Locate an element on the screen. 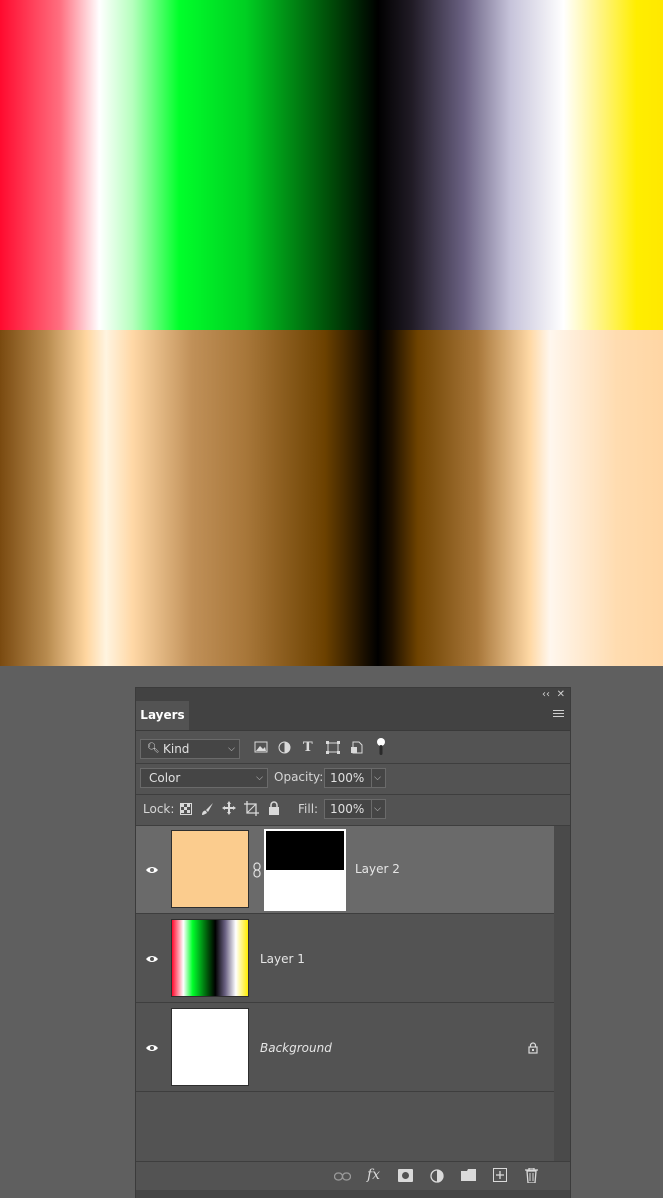 The image size is (663, 1198). type-filter-icon: T is located at coordinates (308, 748).